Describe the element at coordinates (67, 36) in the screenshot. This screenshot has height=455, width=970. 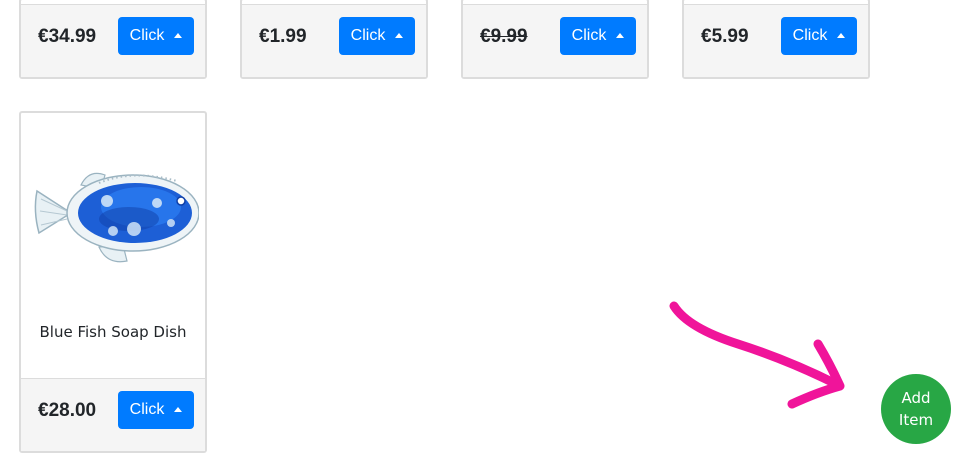
I see `product-price: €34.99` at that location.